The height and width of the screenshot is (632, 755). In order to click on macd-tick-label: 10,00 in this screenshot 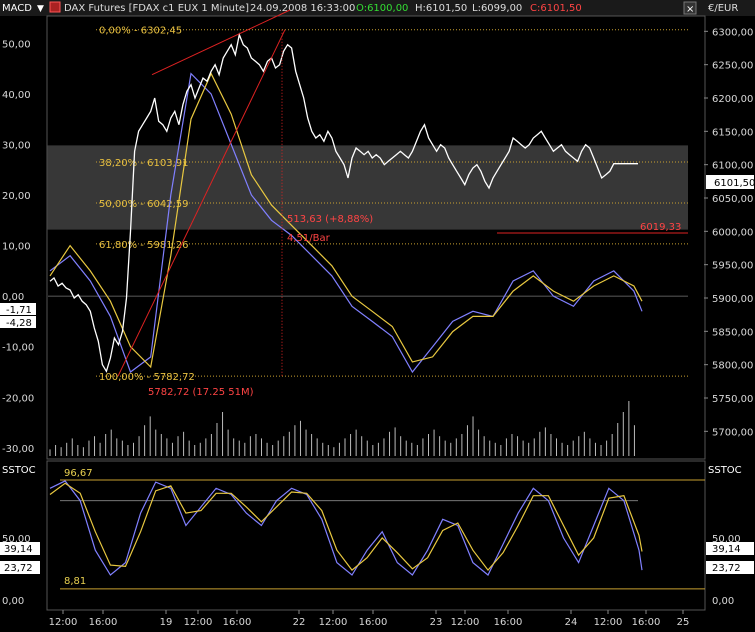, I will do `click(16, 247)`.